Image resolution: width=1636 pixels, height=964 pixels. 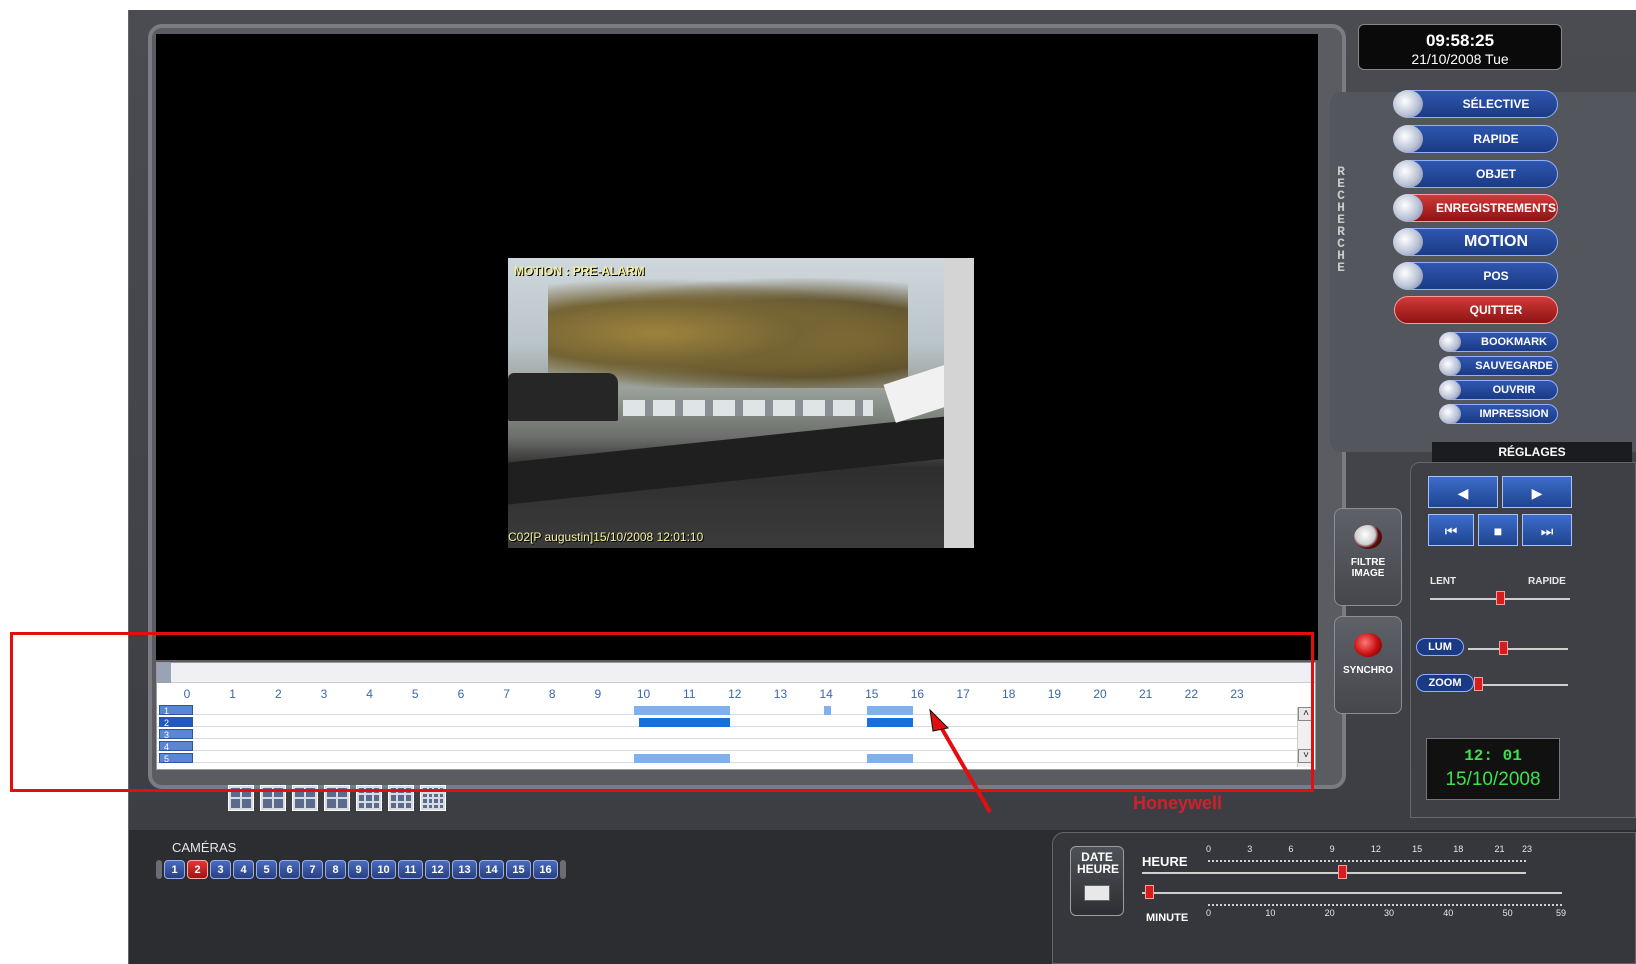 I want to click on layout-2x2-button, so click(x=273, y=798).